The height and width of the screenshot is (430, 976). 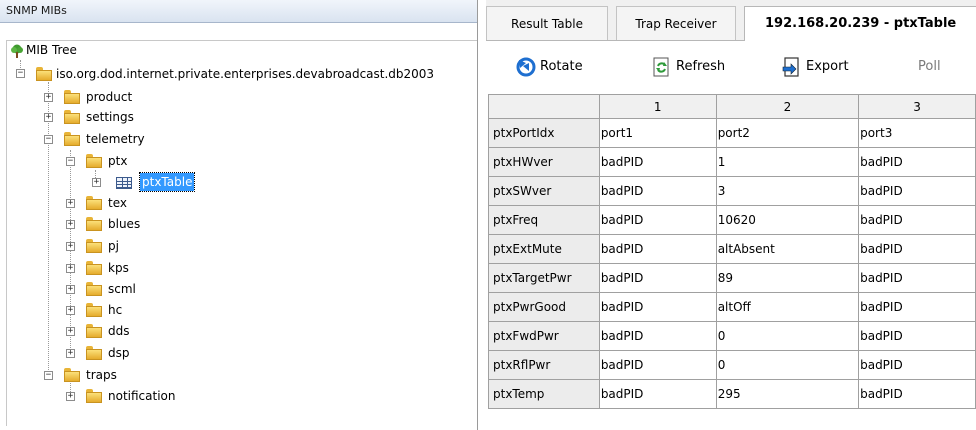 What do you see at coordinates (787, 394) in the screenshot?
I see `table-cell: 295` at bounding box center [787, 394].